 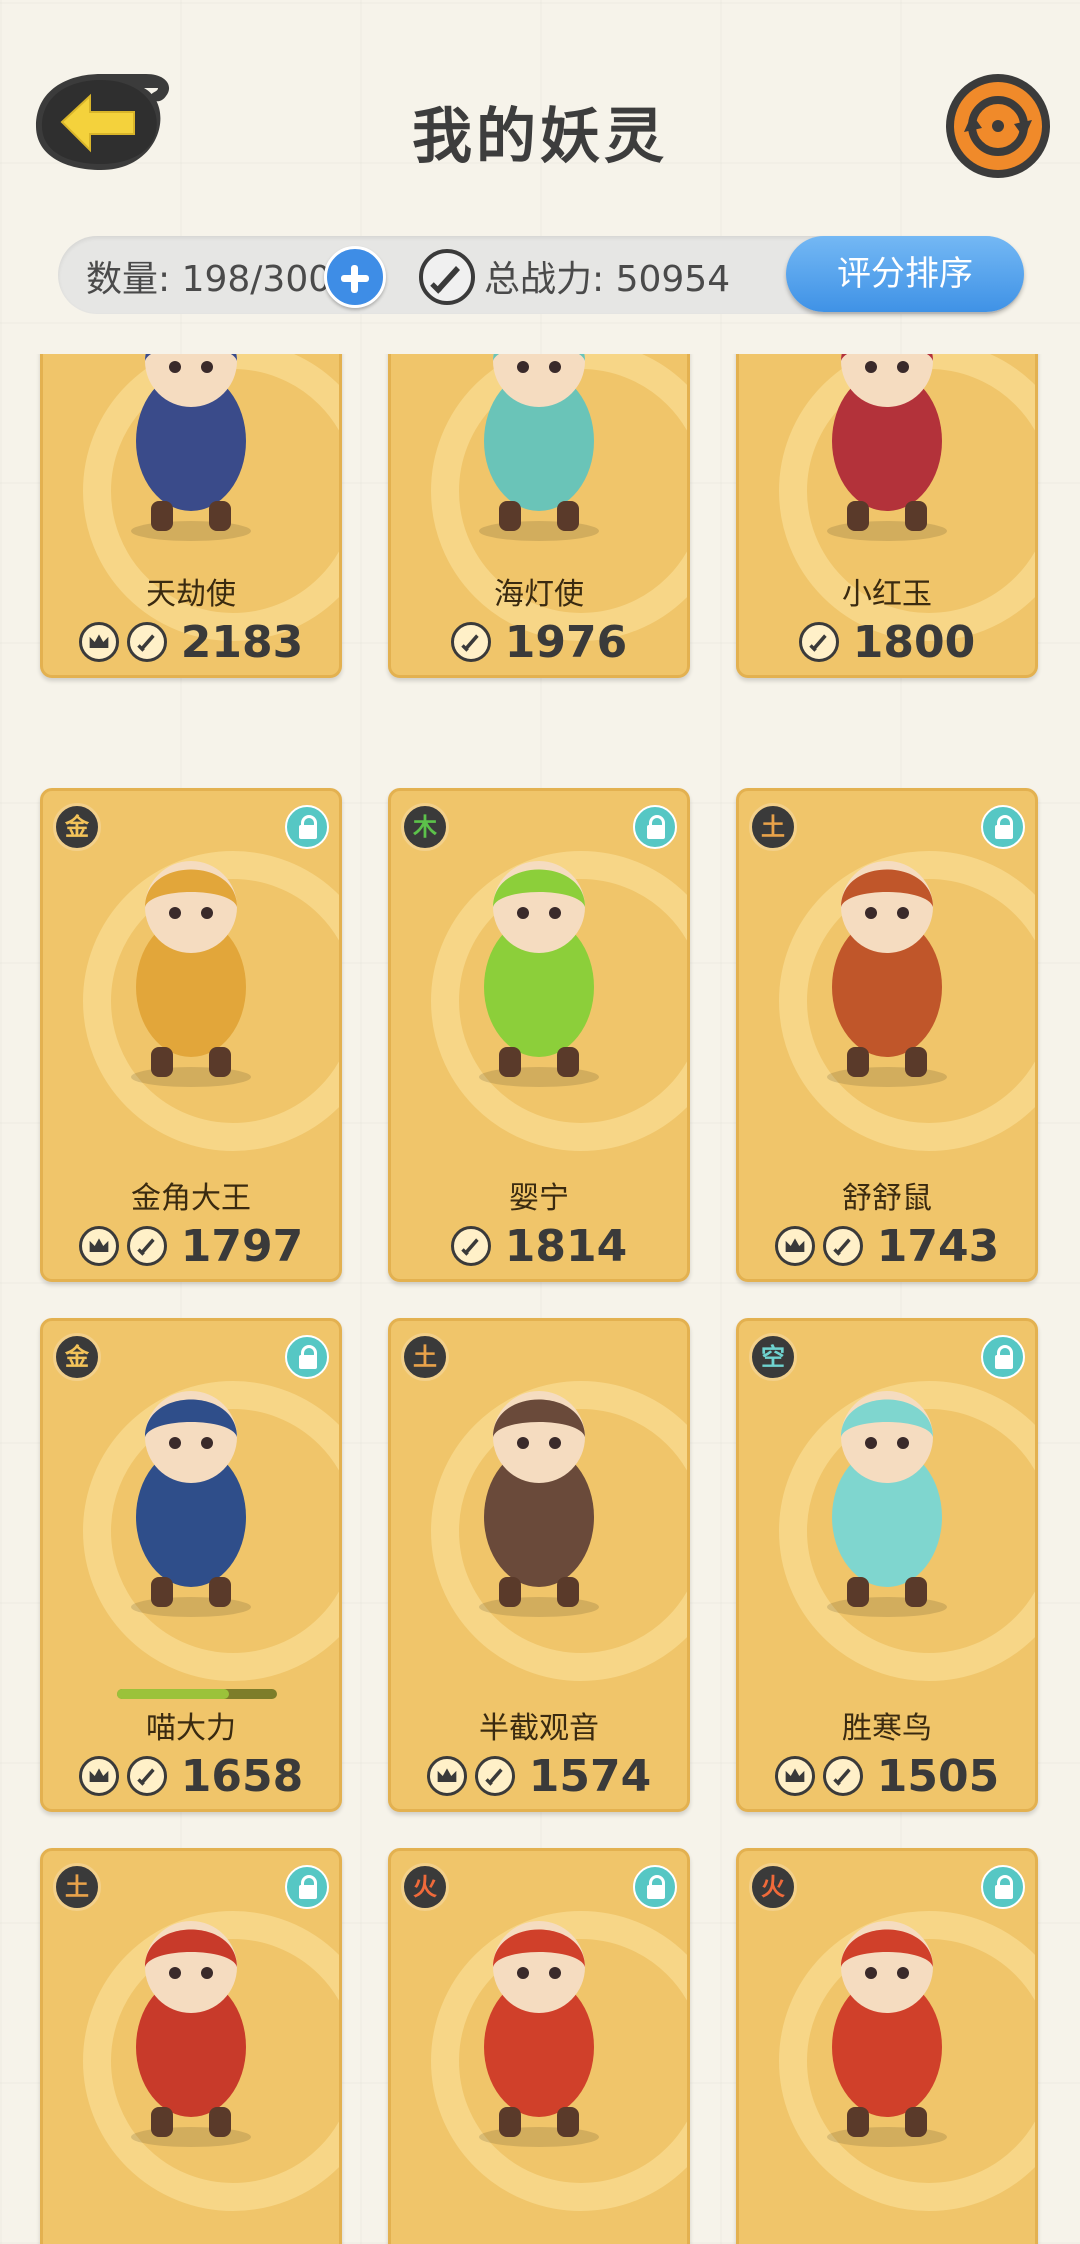 I want to click on add-capacity-button, so click(x=355, y=277).